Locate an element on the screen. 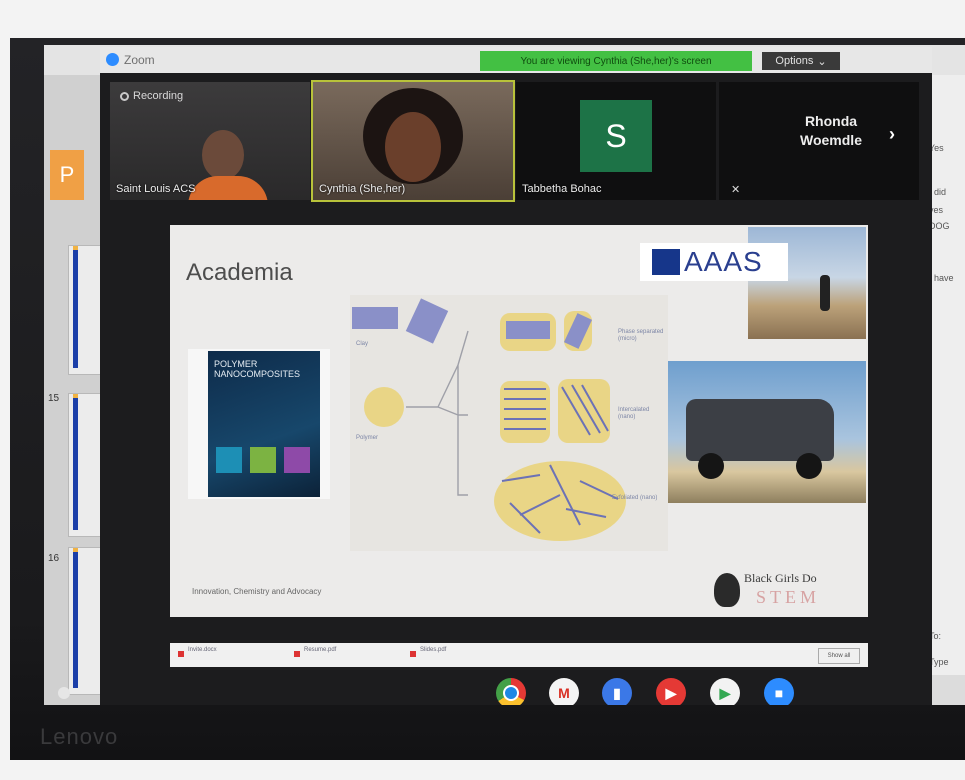 This screenshot has height=780, width=965. gmail-icon: M is located at coordinates (564, 691).